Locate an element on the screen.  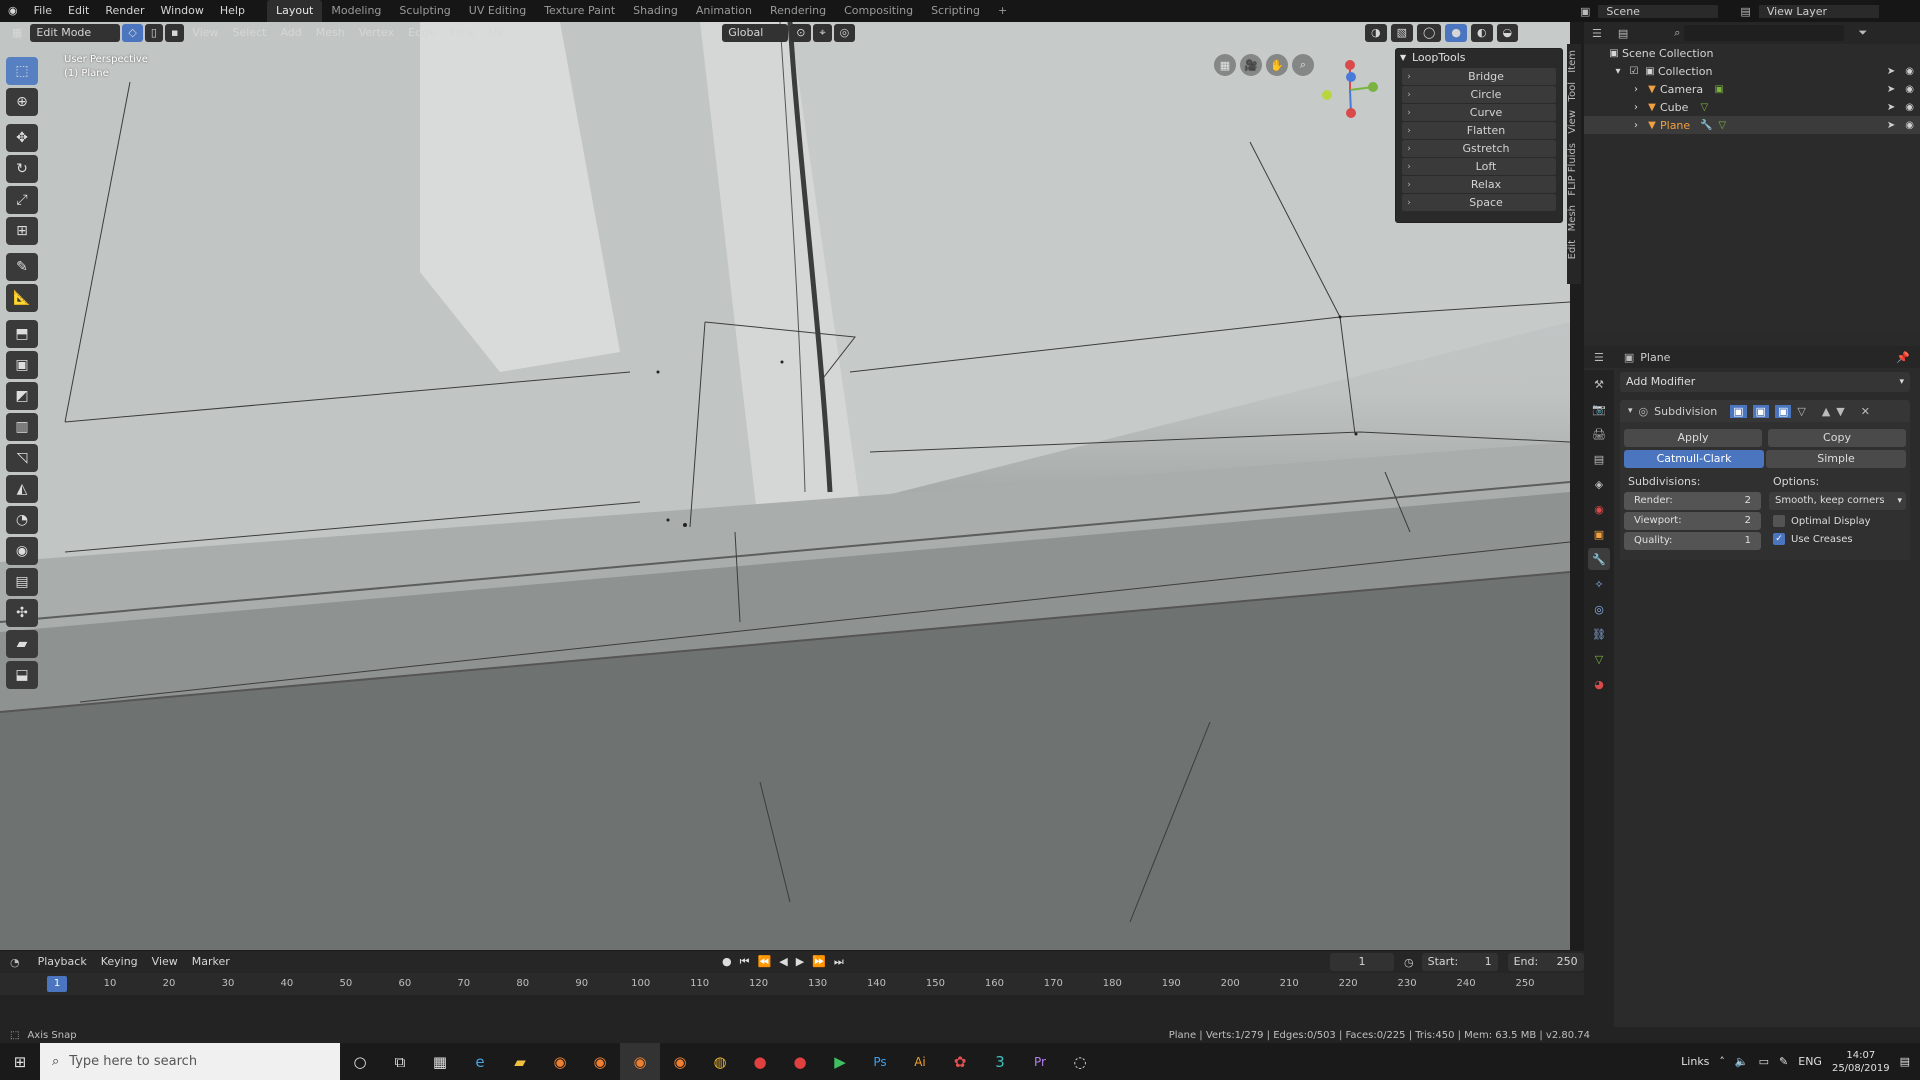
spin-icon: ◔ is located at coordinates (22, 520).